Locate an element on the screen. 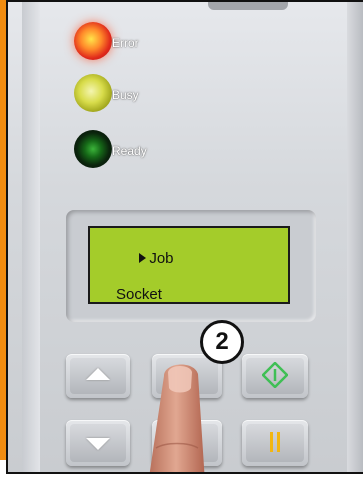 The height and width of the screenshot is (482, 363). panel-left-edge is located at coordinates (31, 237).